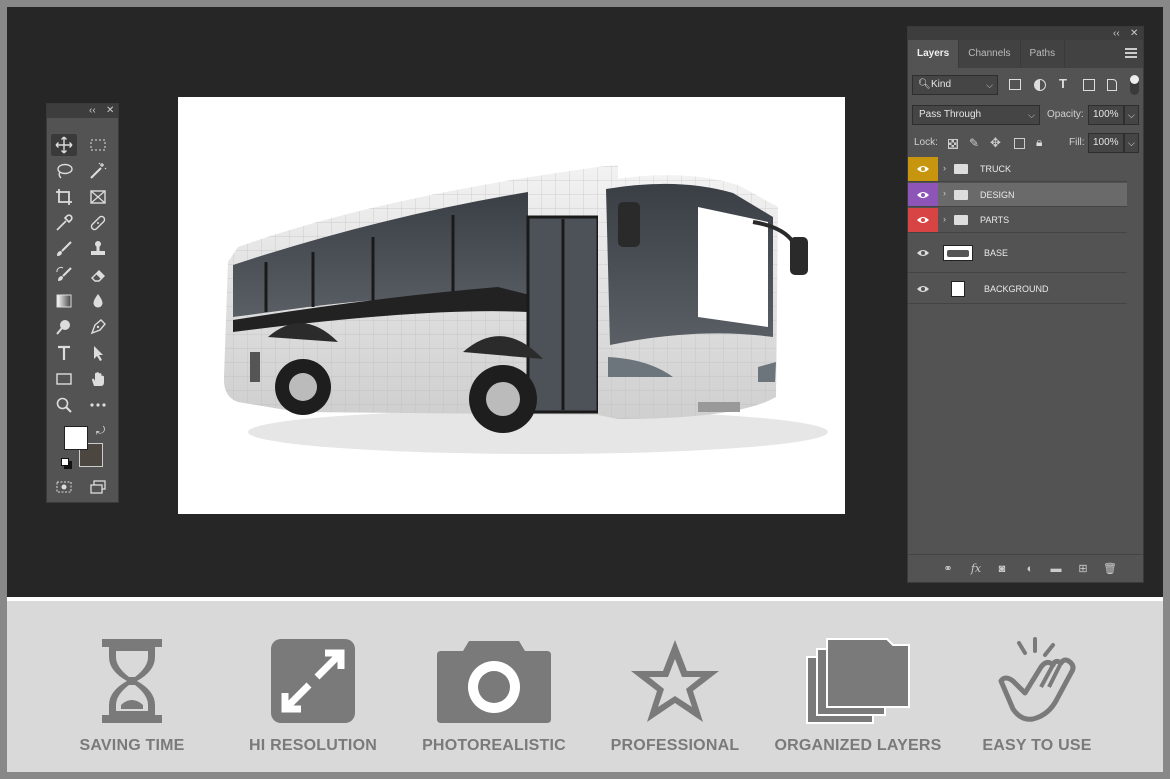 The image size is (1170, 779). Describe the element at coordinates (858, 745) in the screenshot. I see `feature-label: ORGANIZED LAYERS` at that location.